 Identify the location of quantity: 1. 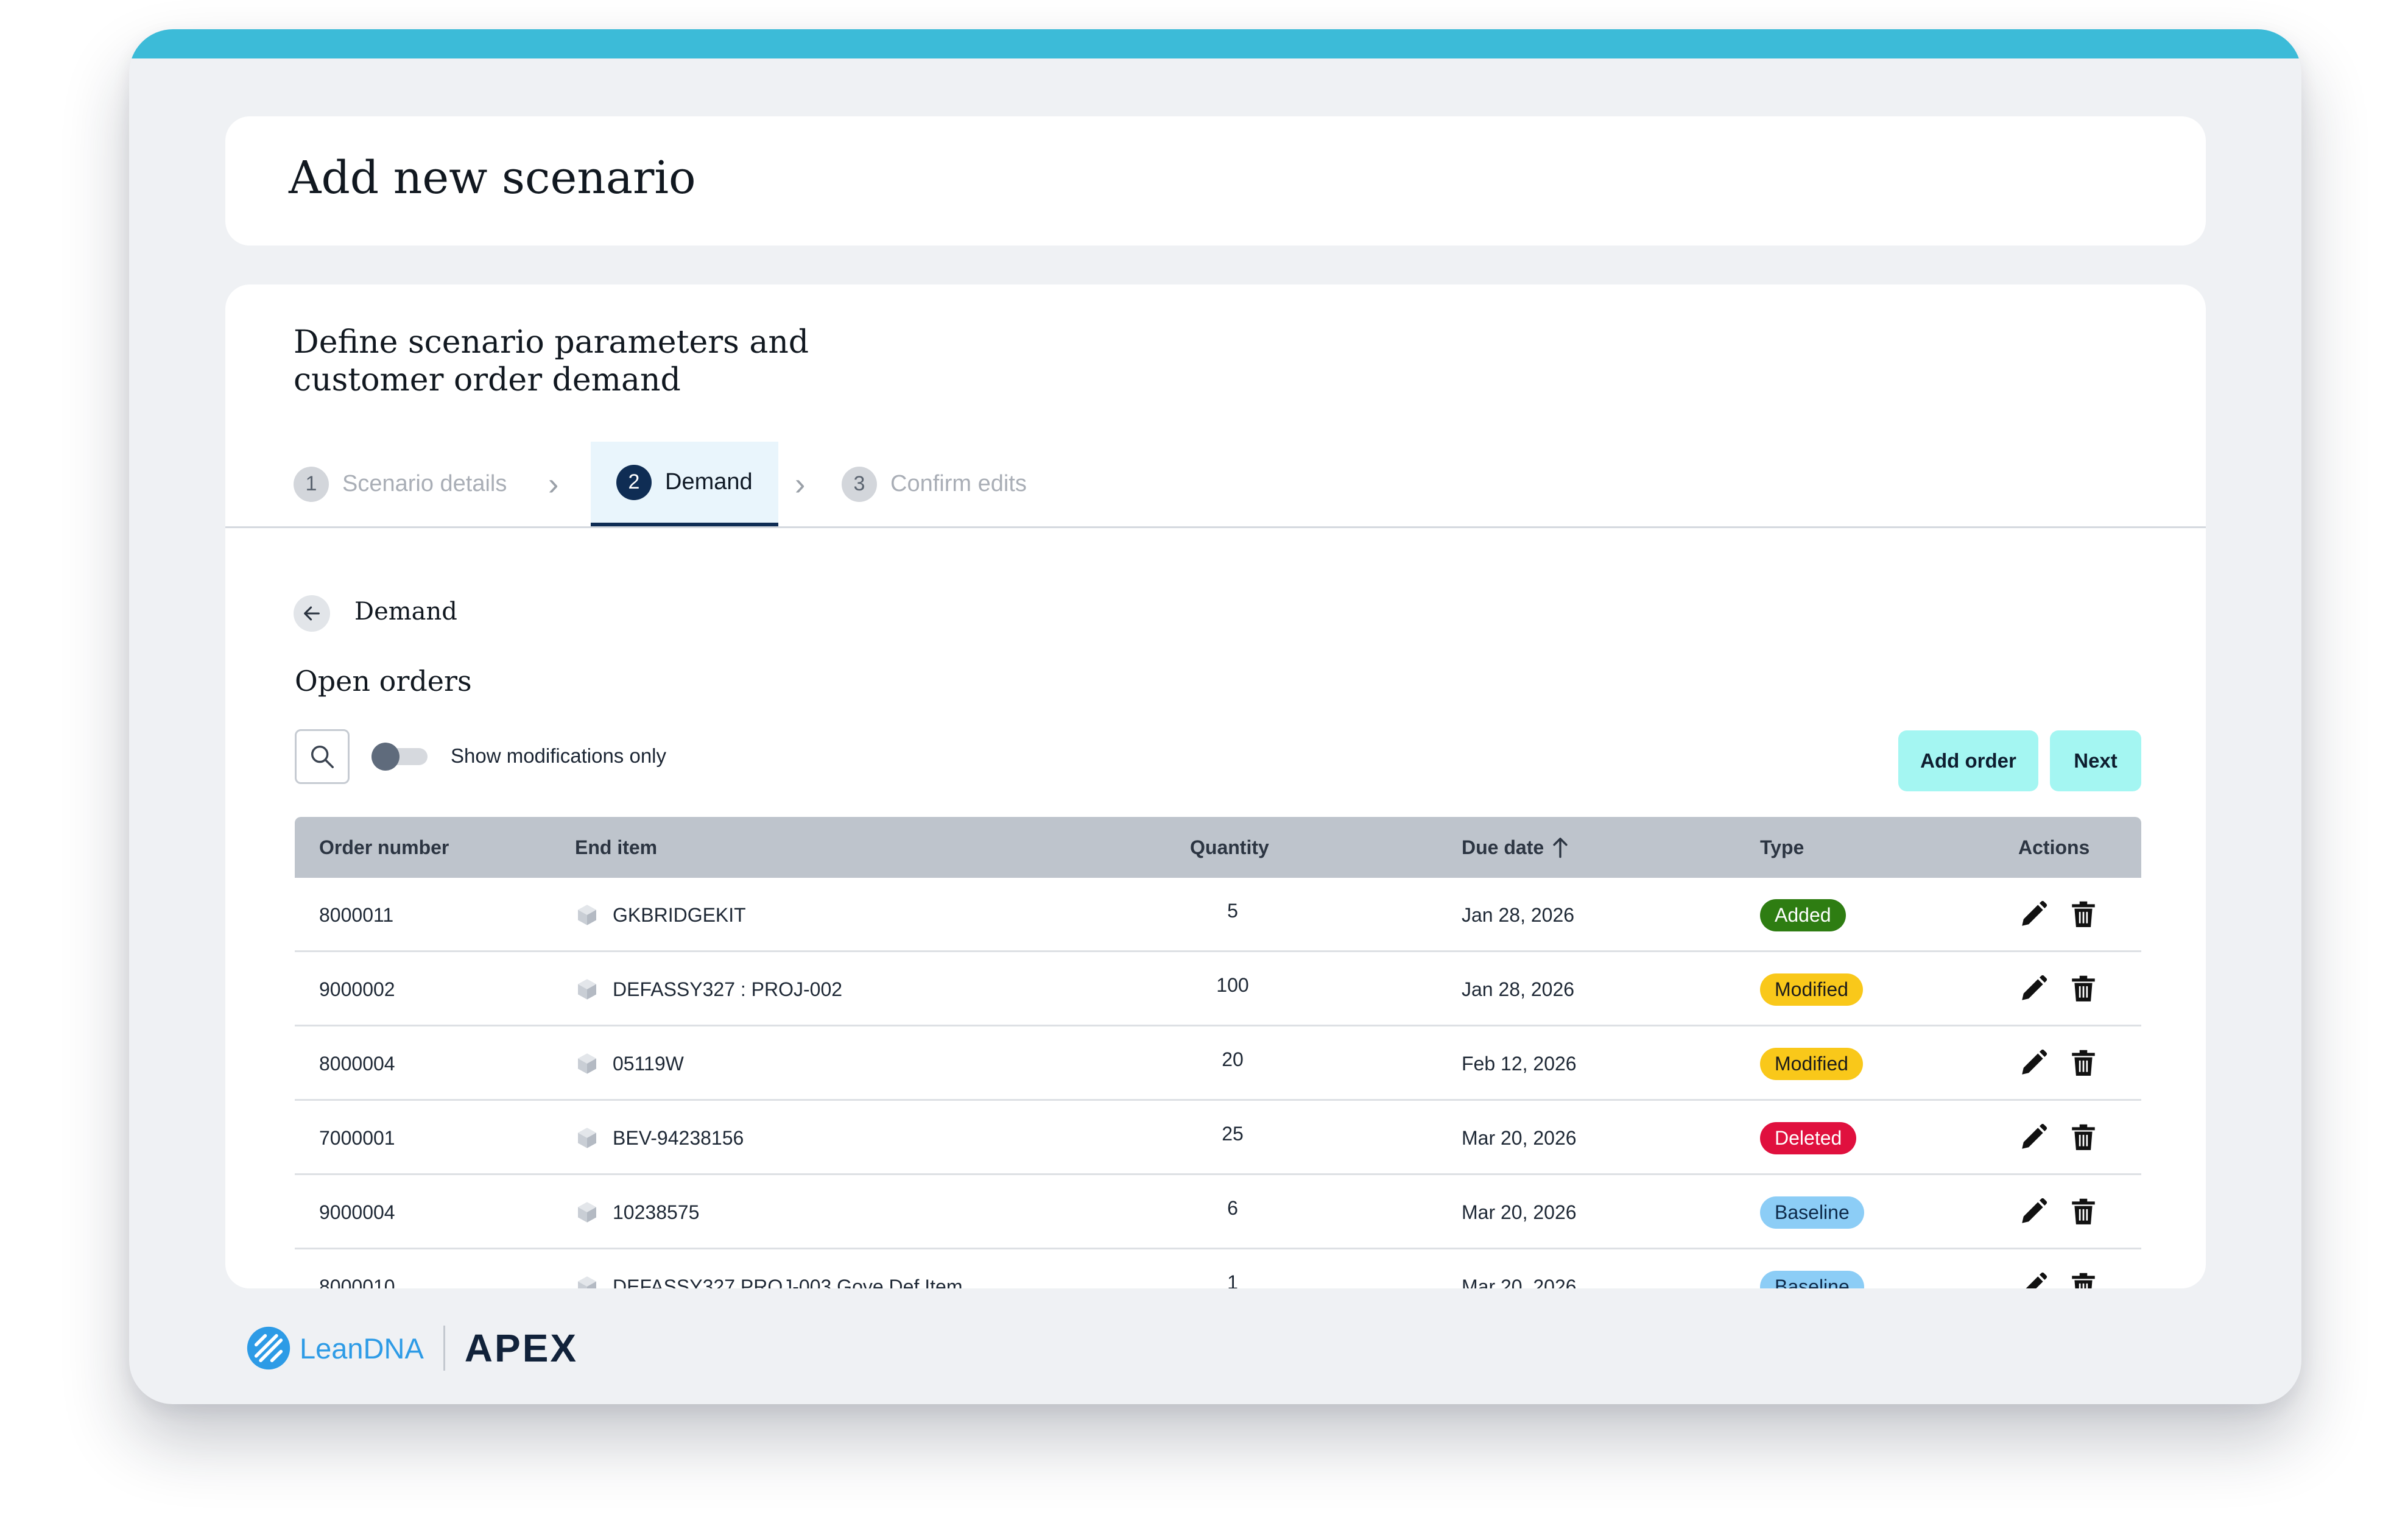
(1232, 1280).